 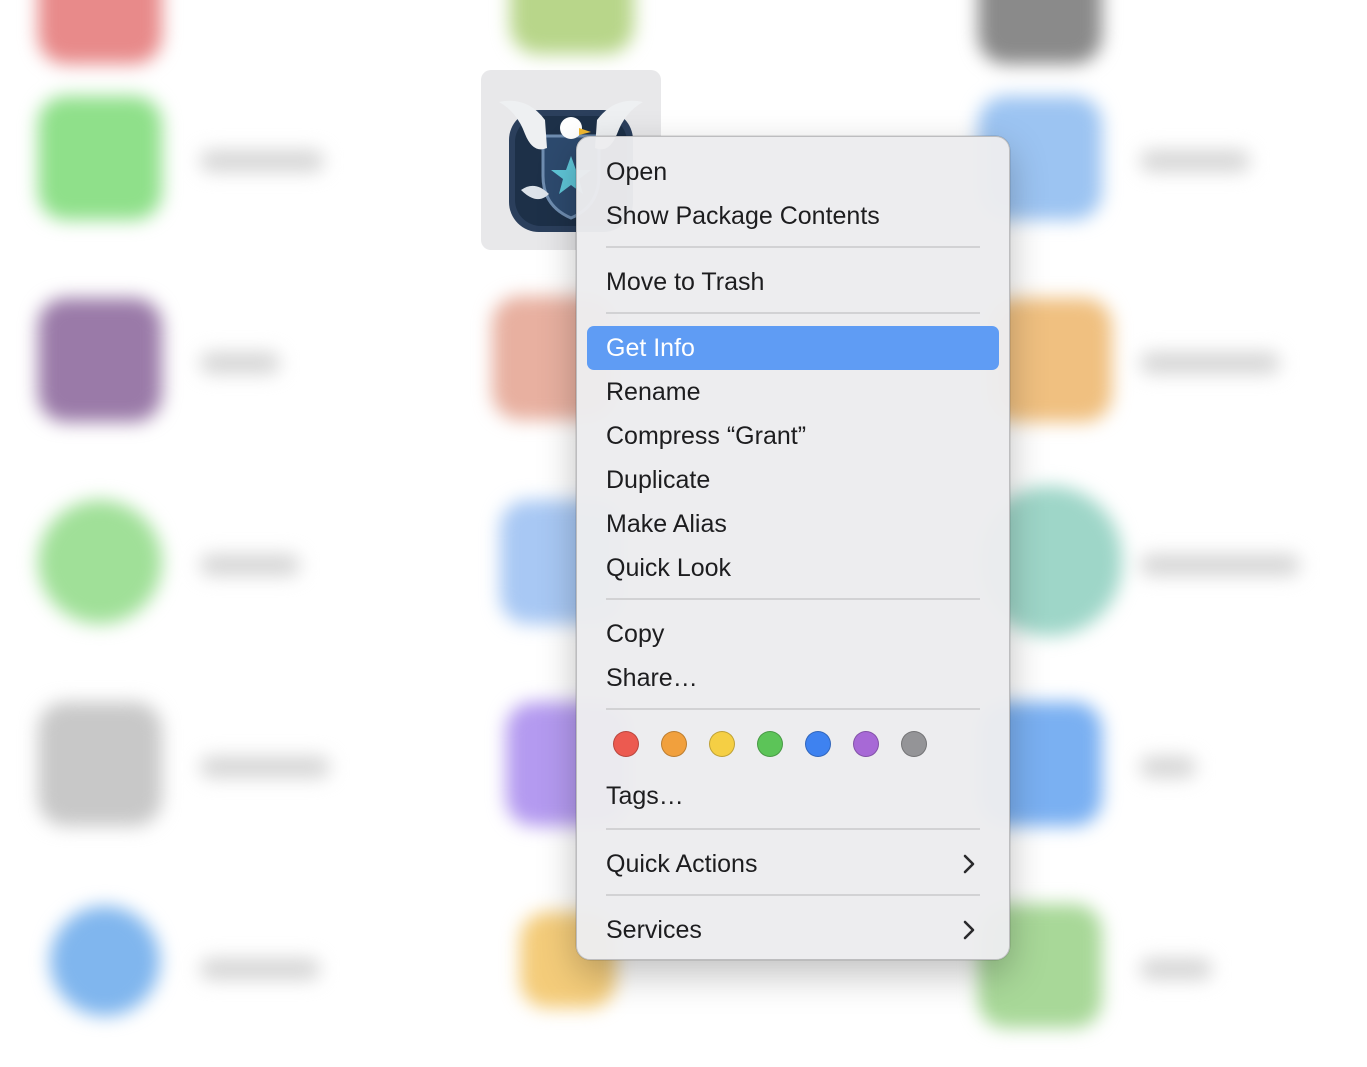 I want to click on menu-item-label: Get Info, so click(x=650, y=348).